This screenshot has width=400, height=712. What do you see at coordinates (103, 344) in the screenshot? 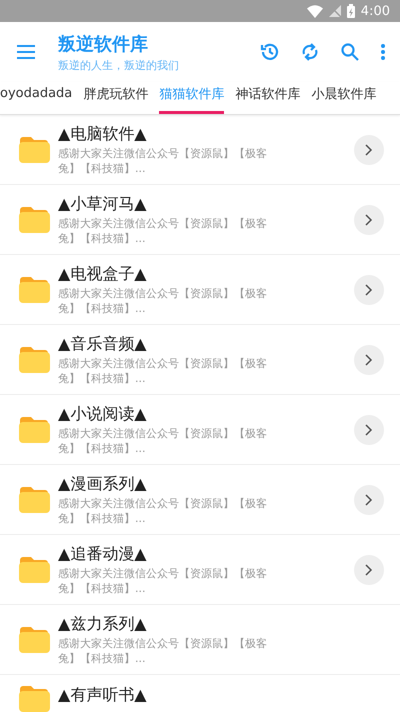
I see `item-title: ▲音乐音频▲` at bounding box center [103, 344].